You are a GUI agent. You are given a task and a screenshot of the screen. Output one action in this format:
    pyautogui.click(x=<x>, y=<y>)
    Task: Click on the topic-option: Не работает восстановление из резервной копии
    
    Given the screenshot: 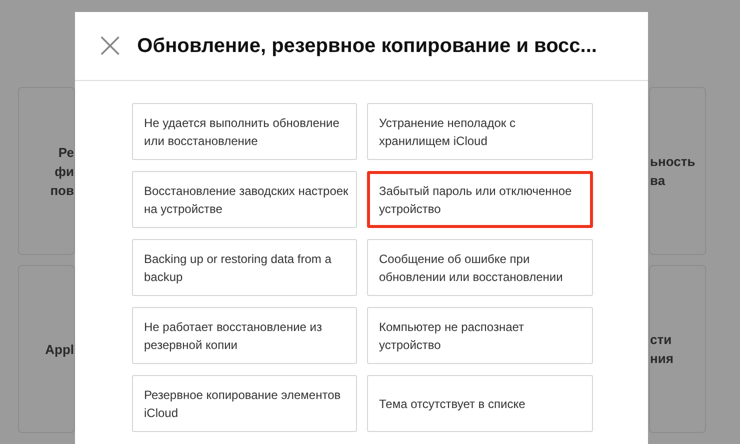 What is the action you would take?
    pyautogui.click(x=244, y=335)
    